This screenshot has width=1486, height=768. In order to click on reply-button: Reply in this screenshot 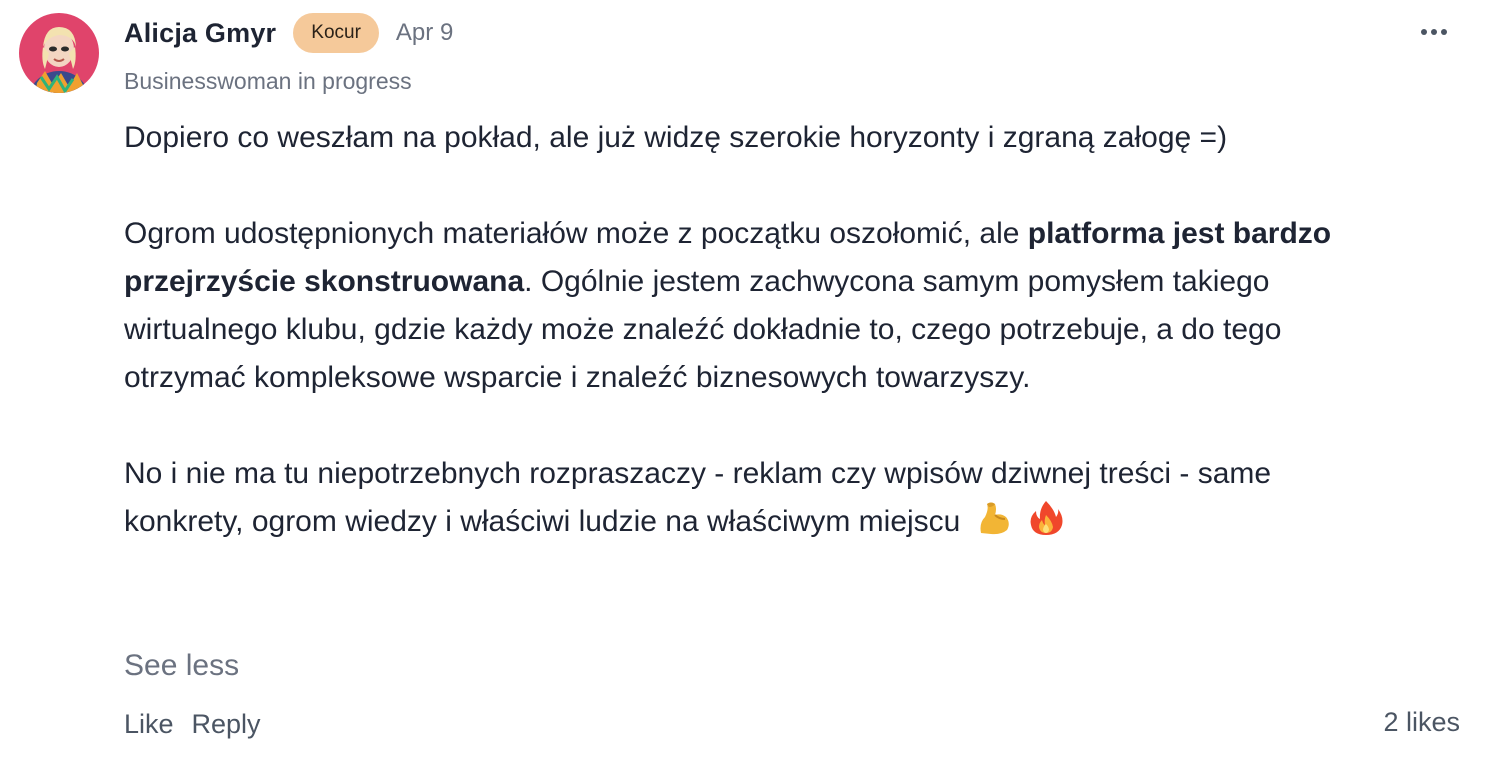, I will do `click(226, 724)`.